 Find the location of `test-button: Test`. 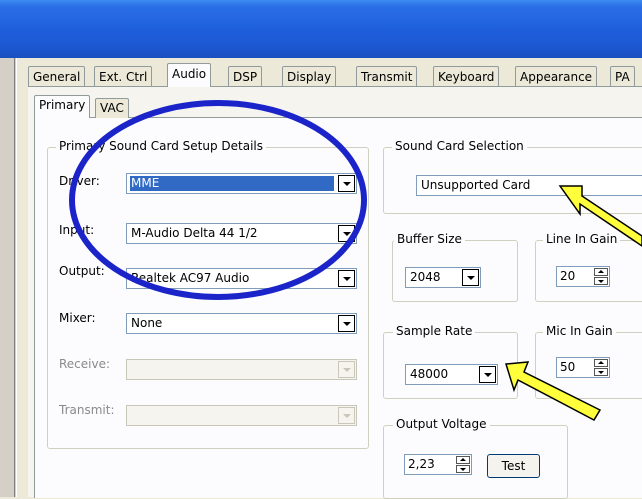

test-button: Test is located at coordinates (513, 466).